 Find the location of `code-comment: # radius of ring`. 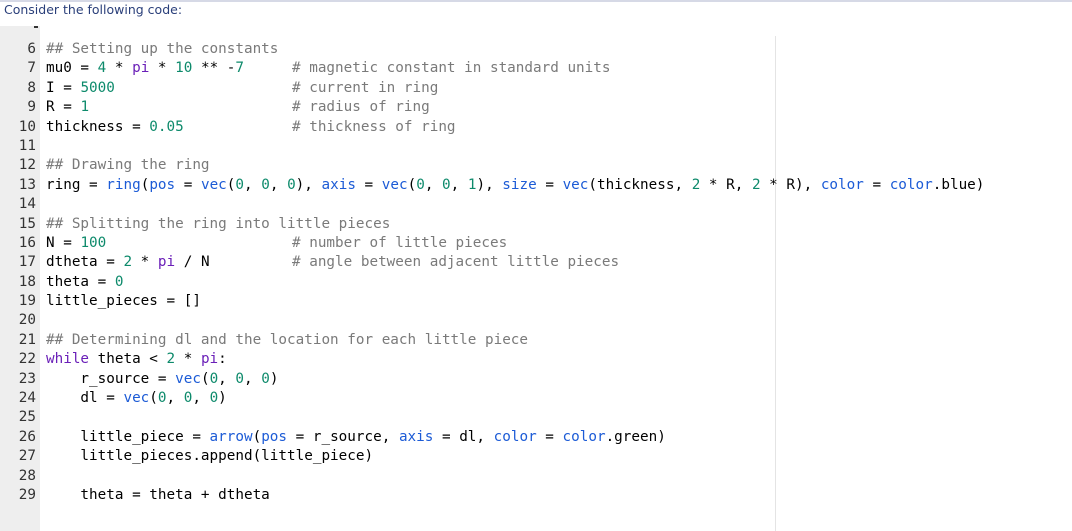

code-comment: # radius of ring is located at coordinates (361, 107).